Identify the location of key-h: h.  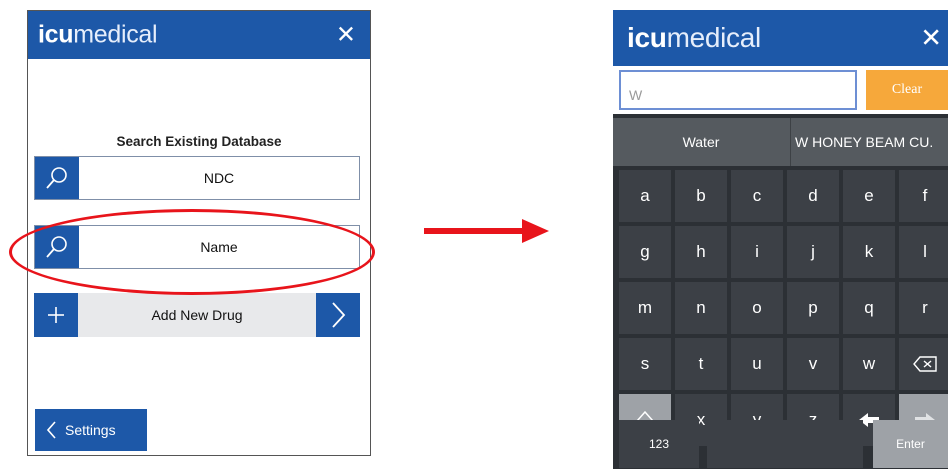
(701, 252).